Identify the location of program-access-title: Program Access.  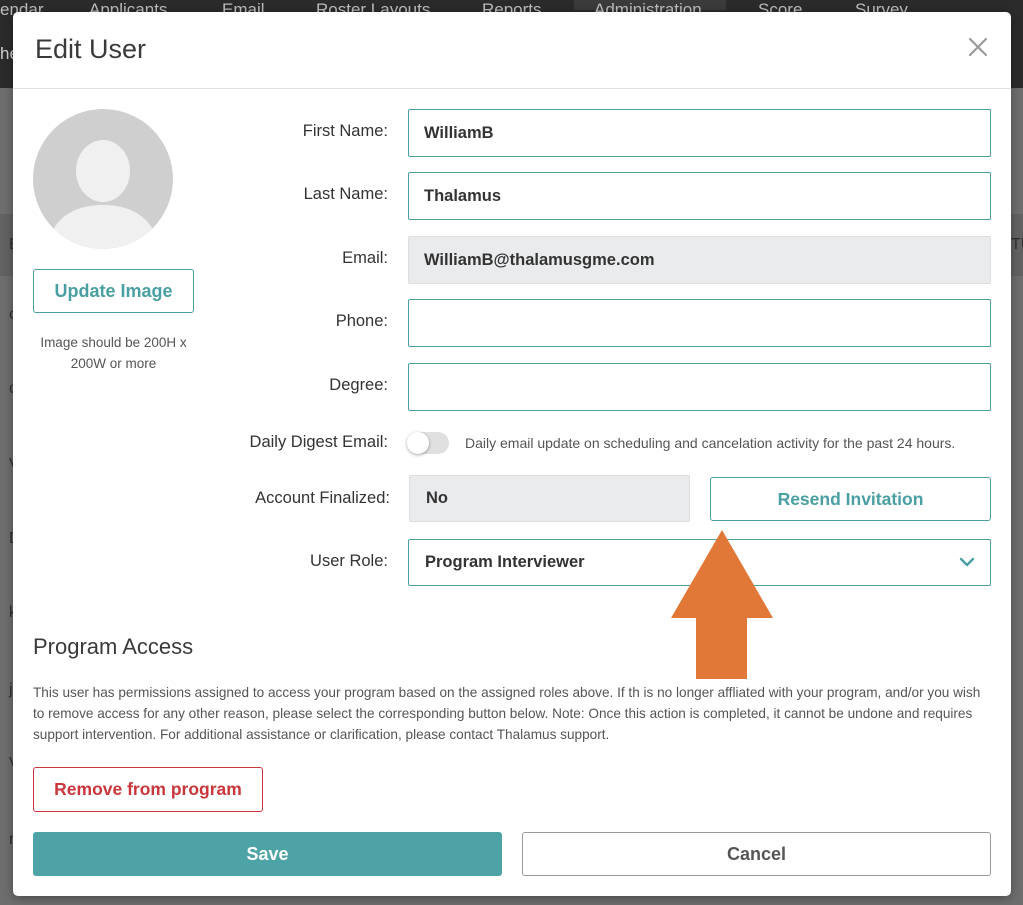
(113, 646).